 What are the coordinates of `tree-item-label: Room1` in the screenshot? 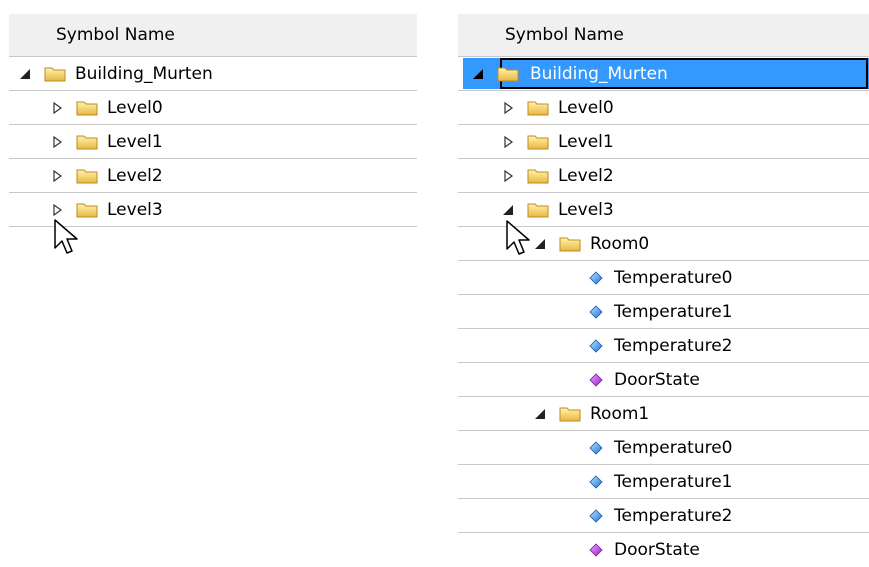 It's located at (620, 413).